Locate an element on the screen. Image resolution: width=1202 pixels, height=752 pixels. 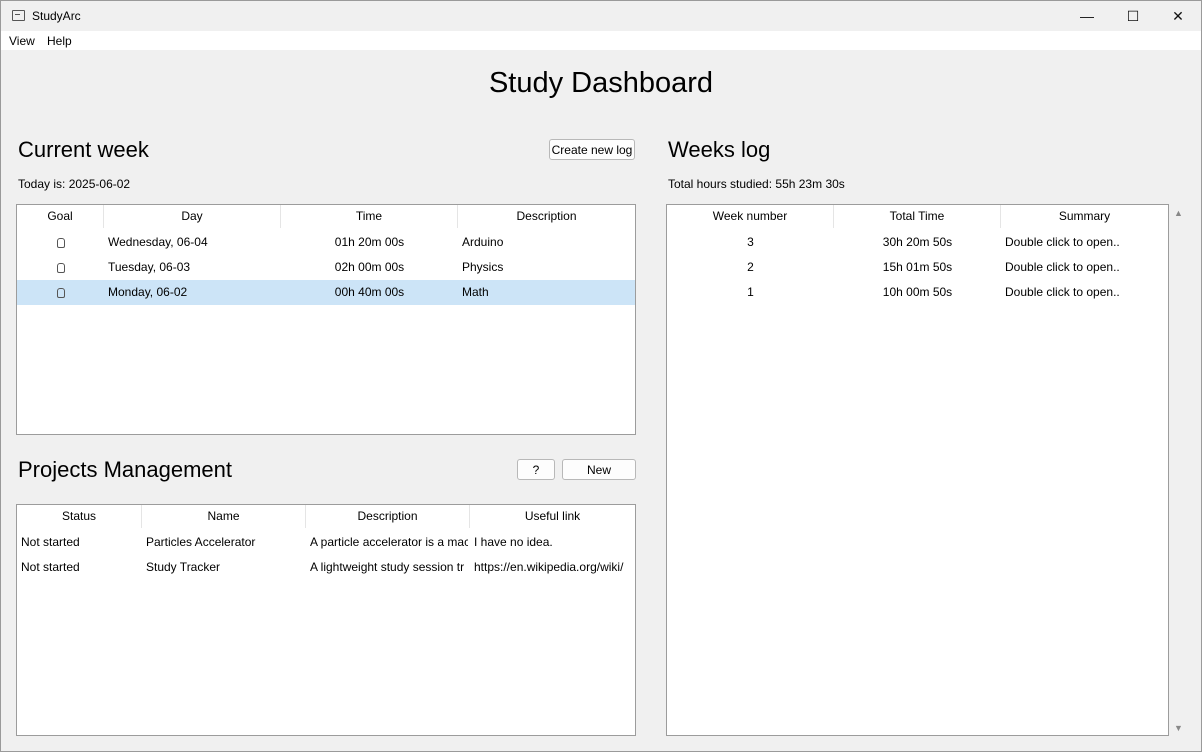
maximize-button: ☐ is located at coordinates (1133, 16).